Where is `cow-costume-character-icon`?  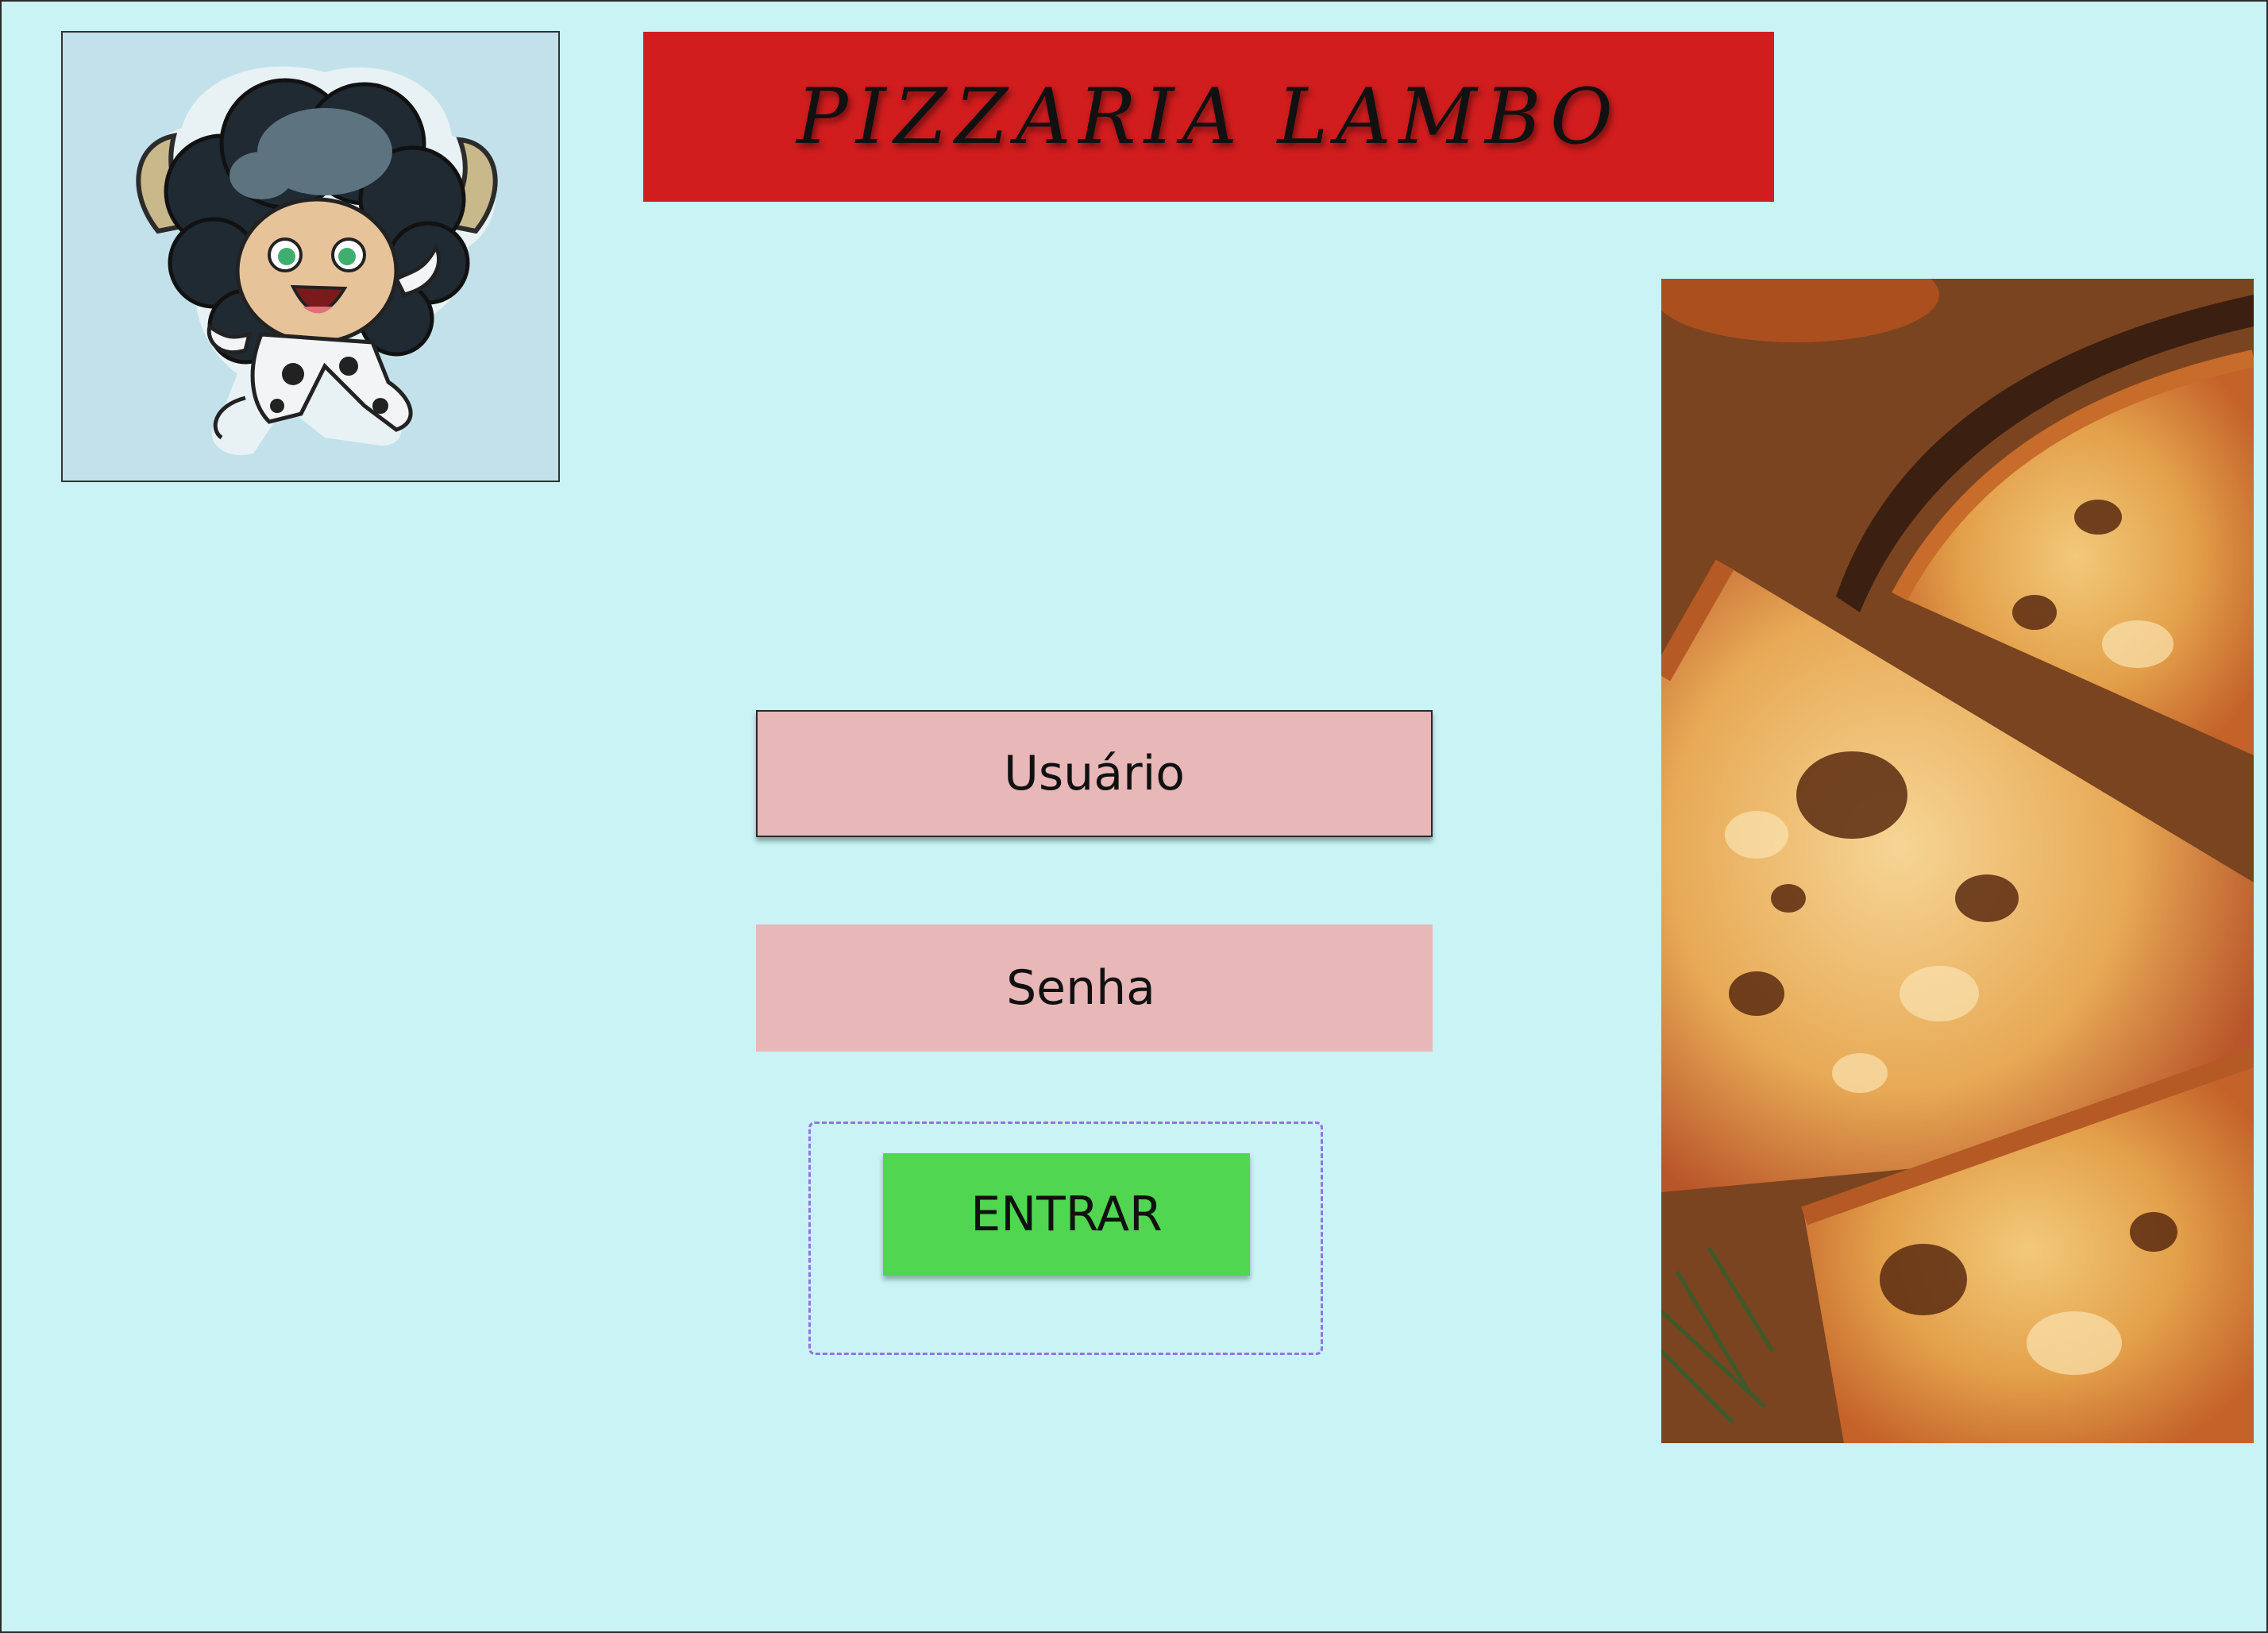 cow-costume-character-icon is located at coordinates (317, 260).